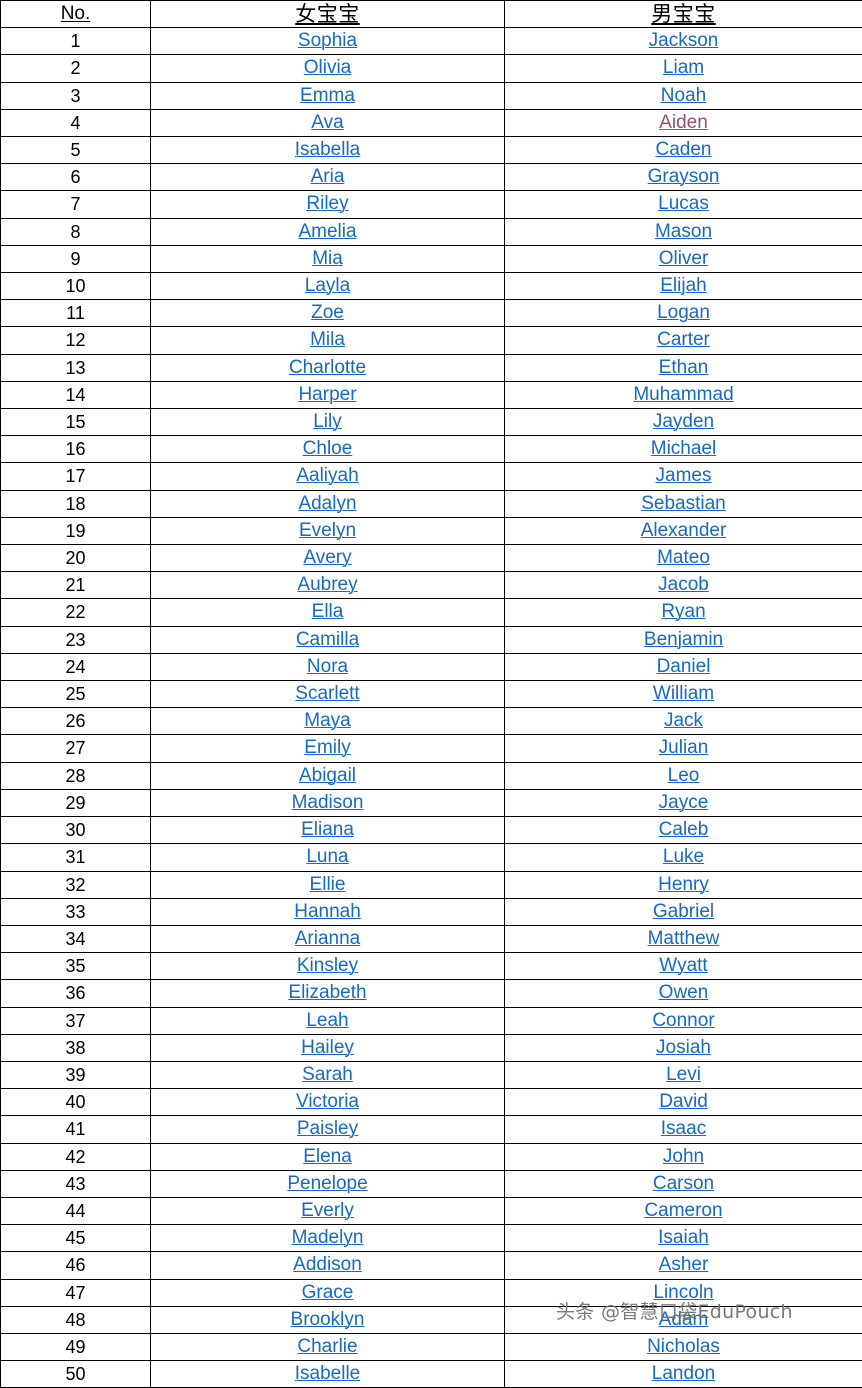 This screenshot has height=1388, width=862. What do you see at coordinates (327, 666) in the screenshot?
I see `girl-name-link: Nora` at bounding box center [327, 666].